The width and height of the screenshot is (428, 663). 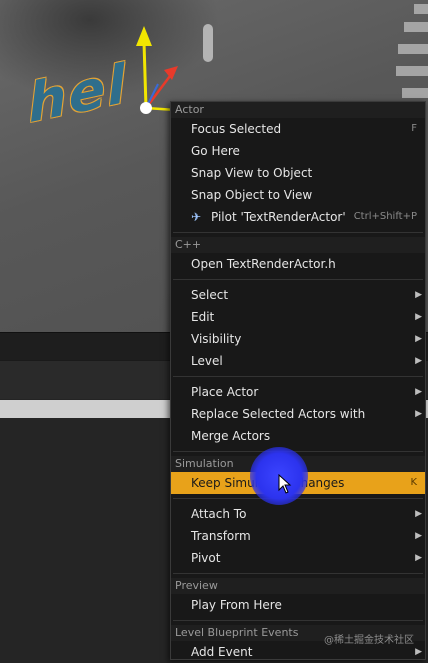 What do you see at coordinates (298, 536) in the screenshot?
I see `menu-item-transform: Transform ▶` at bounding box center [298, 536].